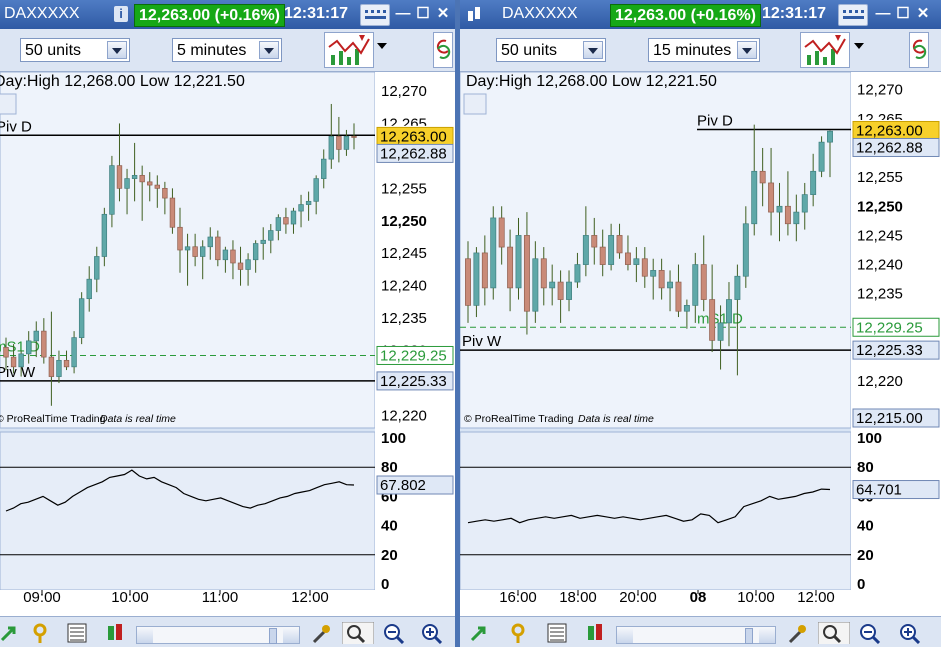 Image resolution: width=941 pixels, height=647 pixels. Describe the element at coordinates (578, 597) in the screenshot. I see `time-axis-label: 18:00` at that location.